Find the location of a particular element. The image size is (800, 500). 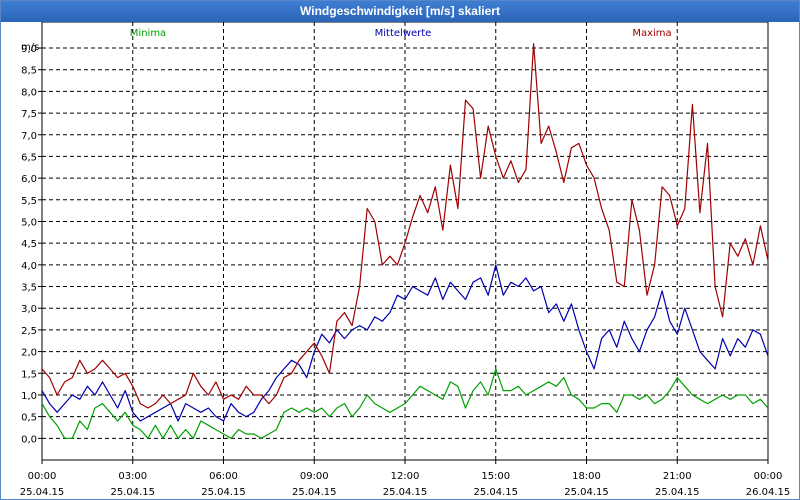

legend-mittelwerte: Mittelwerte is located at coordinates (403, 33).